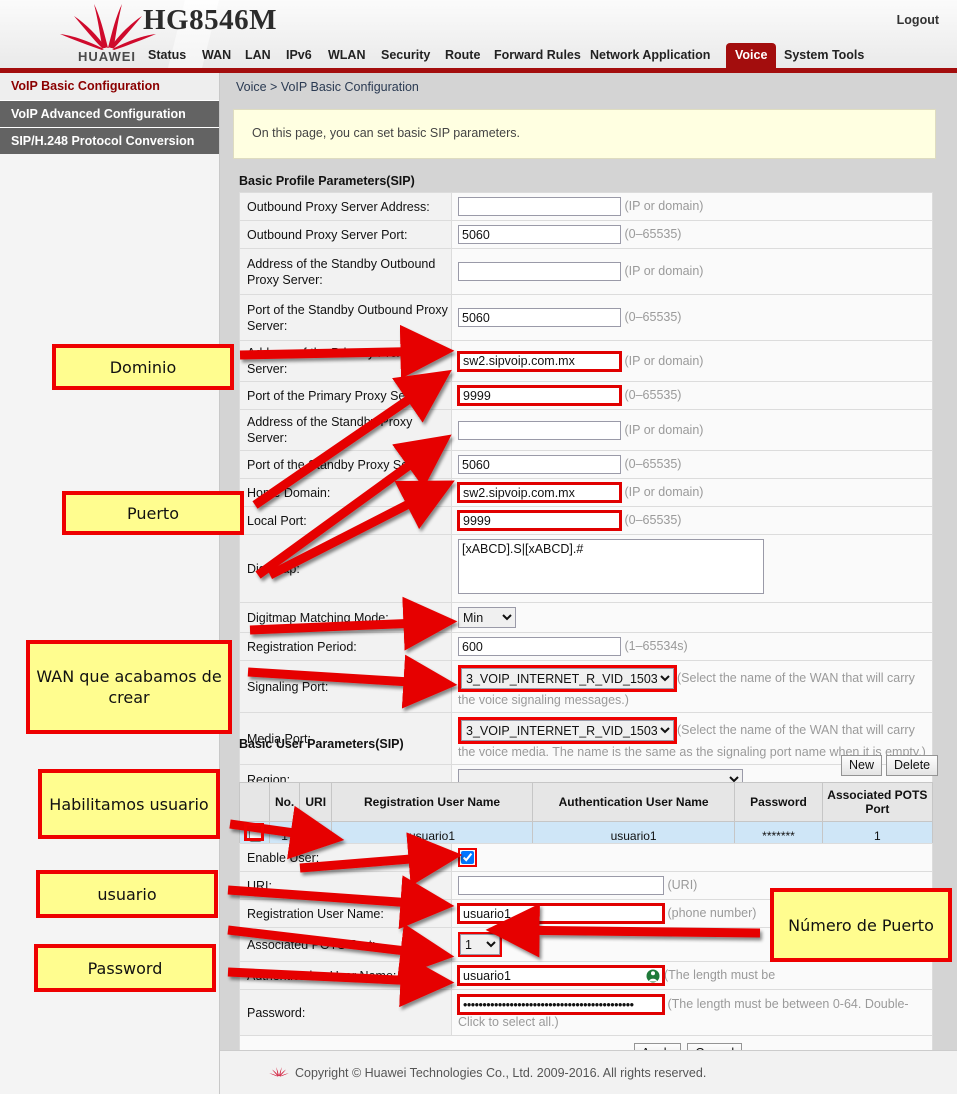 The image size is (957, 1094). Describe the element at coordinates (167, 55) in the screenshot. I see `nav-item-status: Status` at that location.